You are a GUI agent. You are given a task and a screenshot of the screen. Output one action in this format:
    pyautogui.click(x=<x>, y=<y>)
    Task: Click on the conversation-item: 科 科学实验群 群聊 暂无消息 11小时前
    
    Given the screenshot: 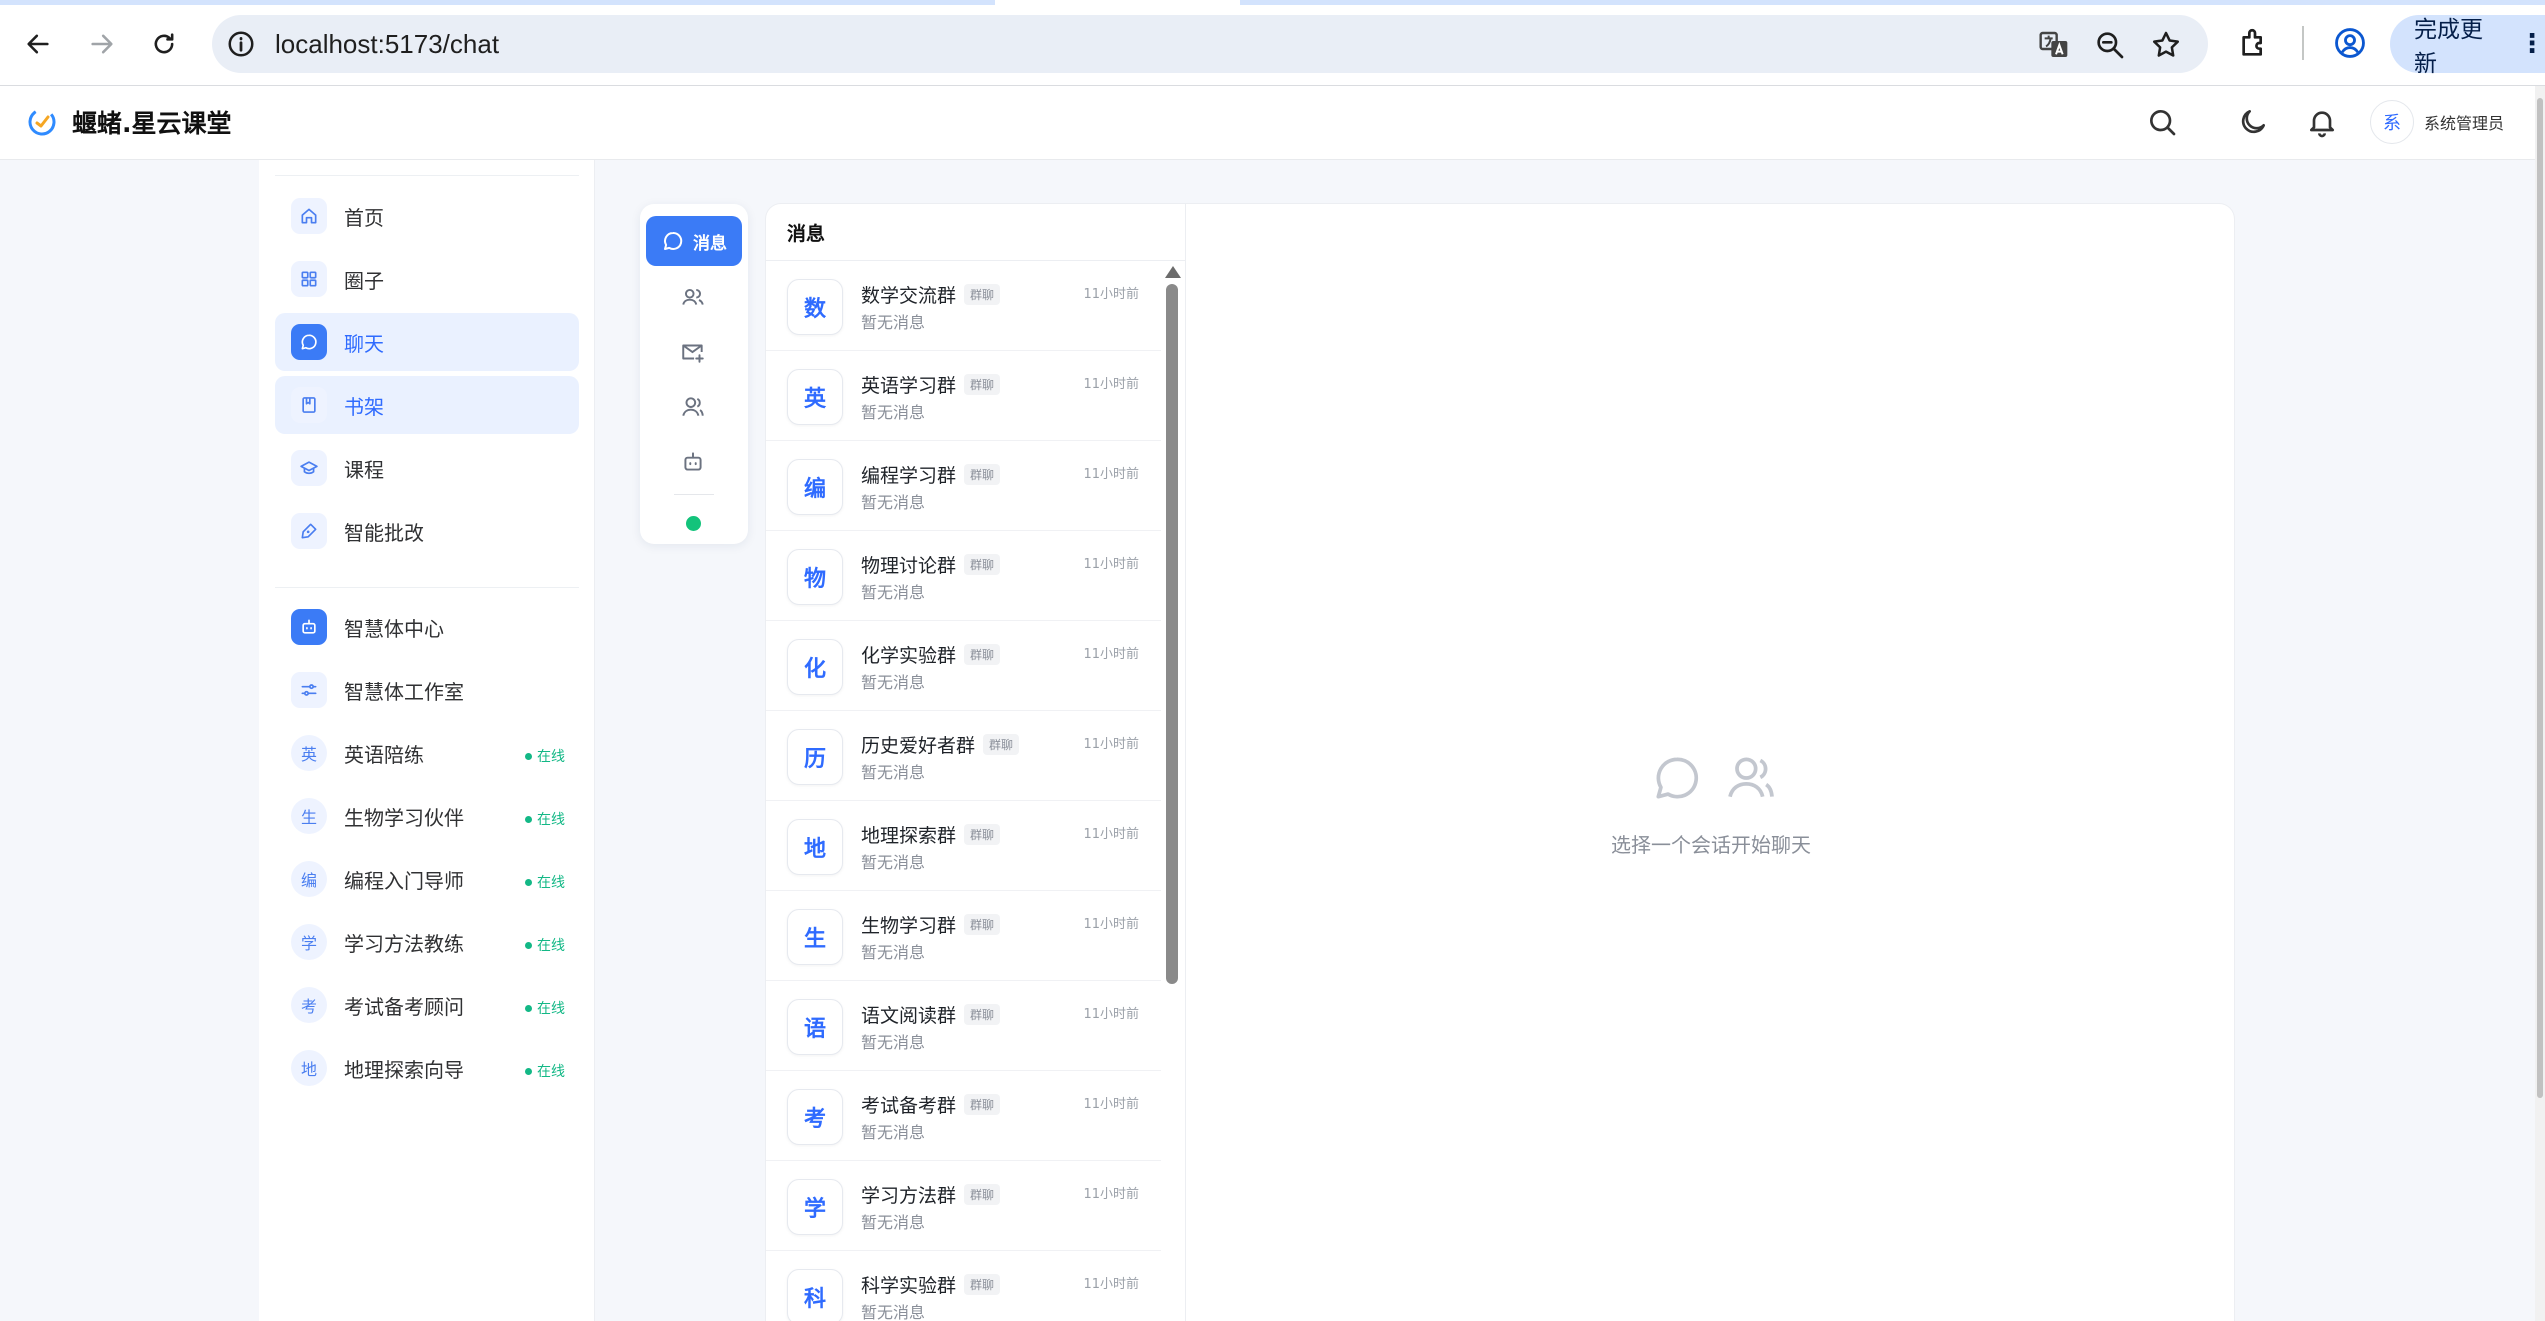 What is the action you would take?
    pyautogui.click(x=963, y=1286)
    